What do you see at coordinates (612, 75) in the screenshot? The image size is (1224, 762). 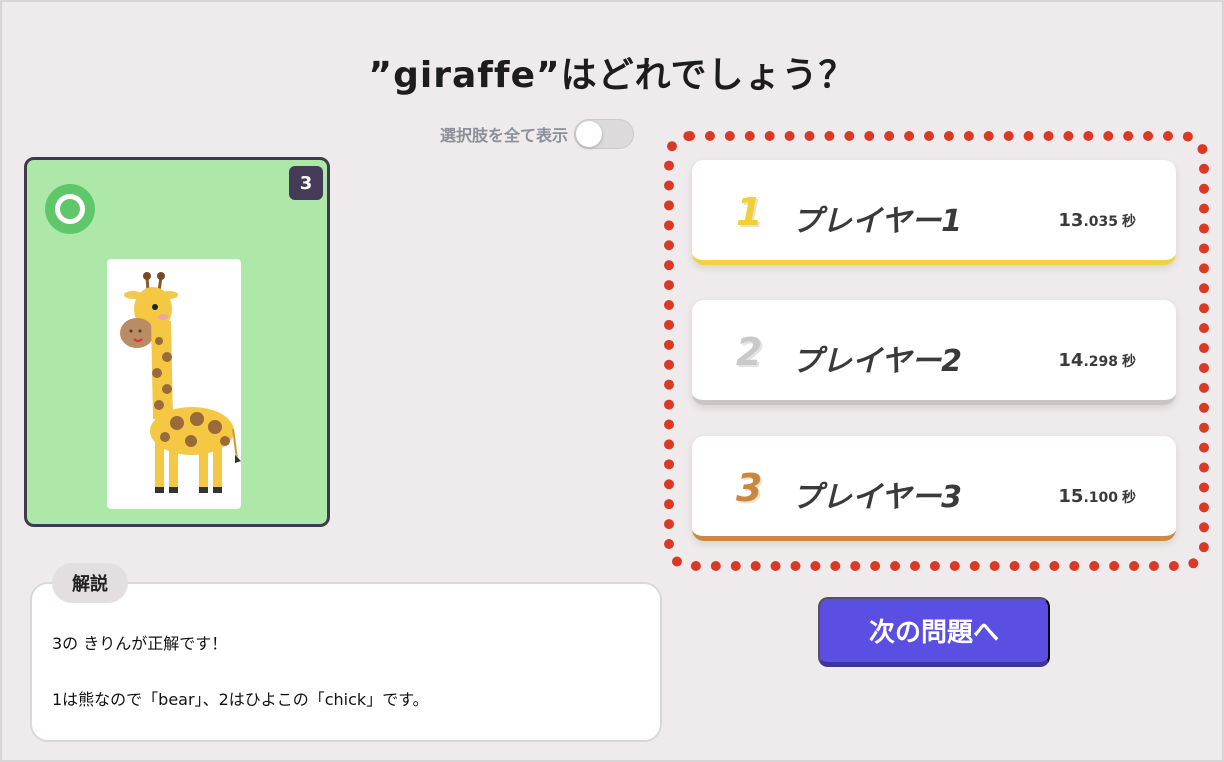 I see `question-title: ”giraffe”はどれでしょう？` at bounding box center [612, 75].